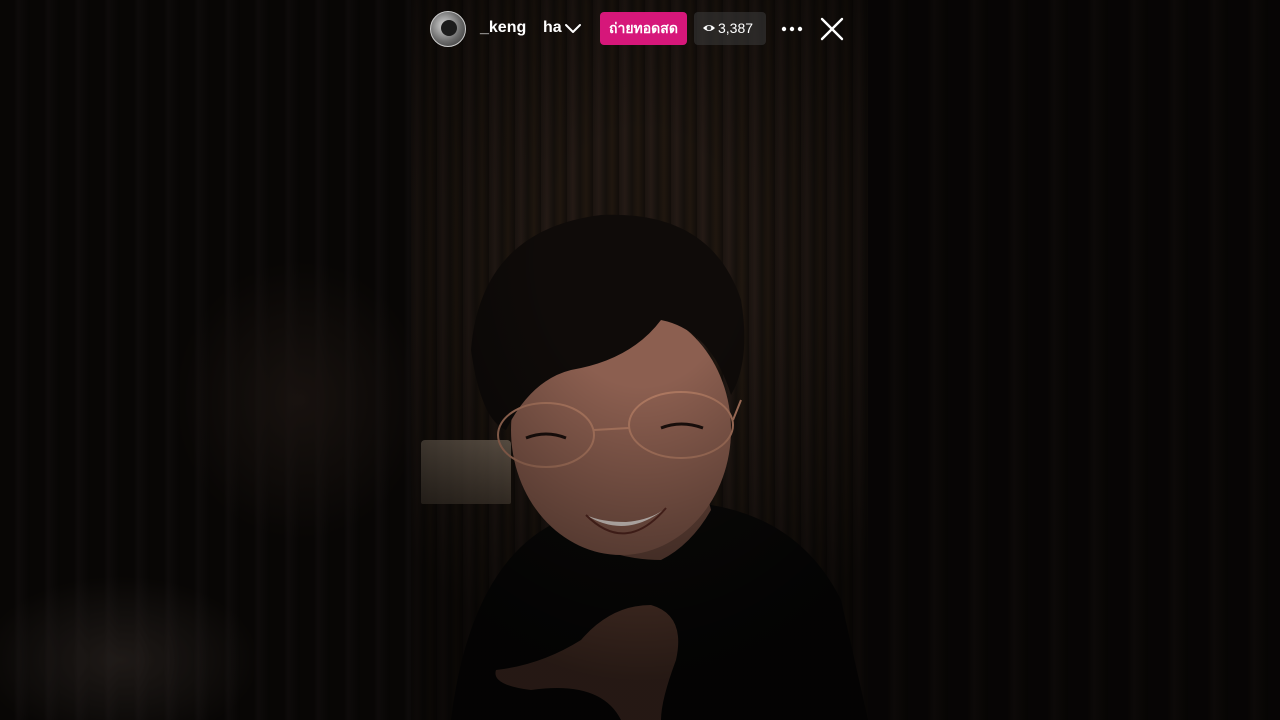 This screenshot has height=720, width=1280. I want to click on viewer-count: 3,387, so click(736, 28).